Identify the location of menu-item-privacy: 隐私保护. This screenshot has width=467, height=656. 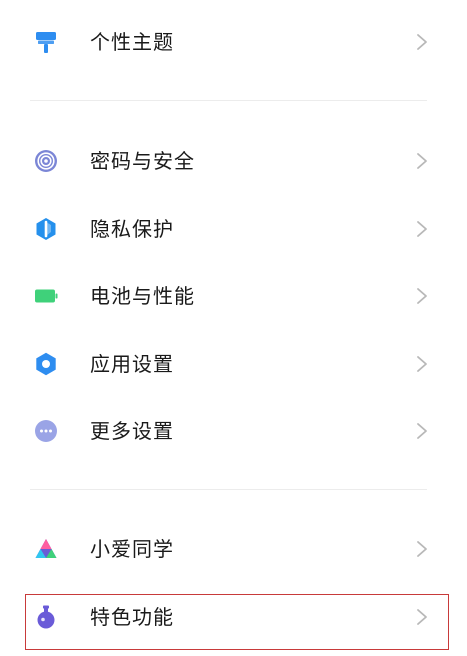
(233, 229).